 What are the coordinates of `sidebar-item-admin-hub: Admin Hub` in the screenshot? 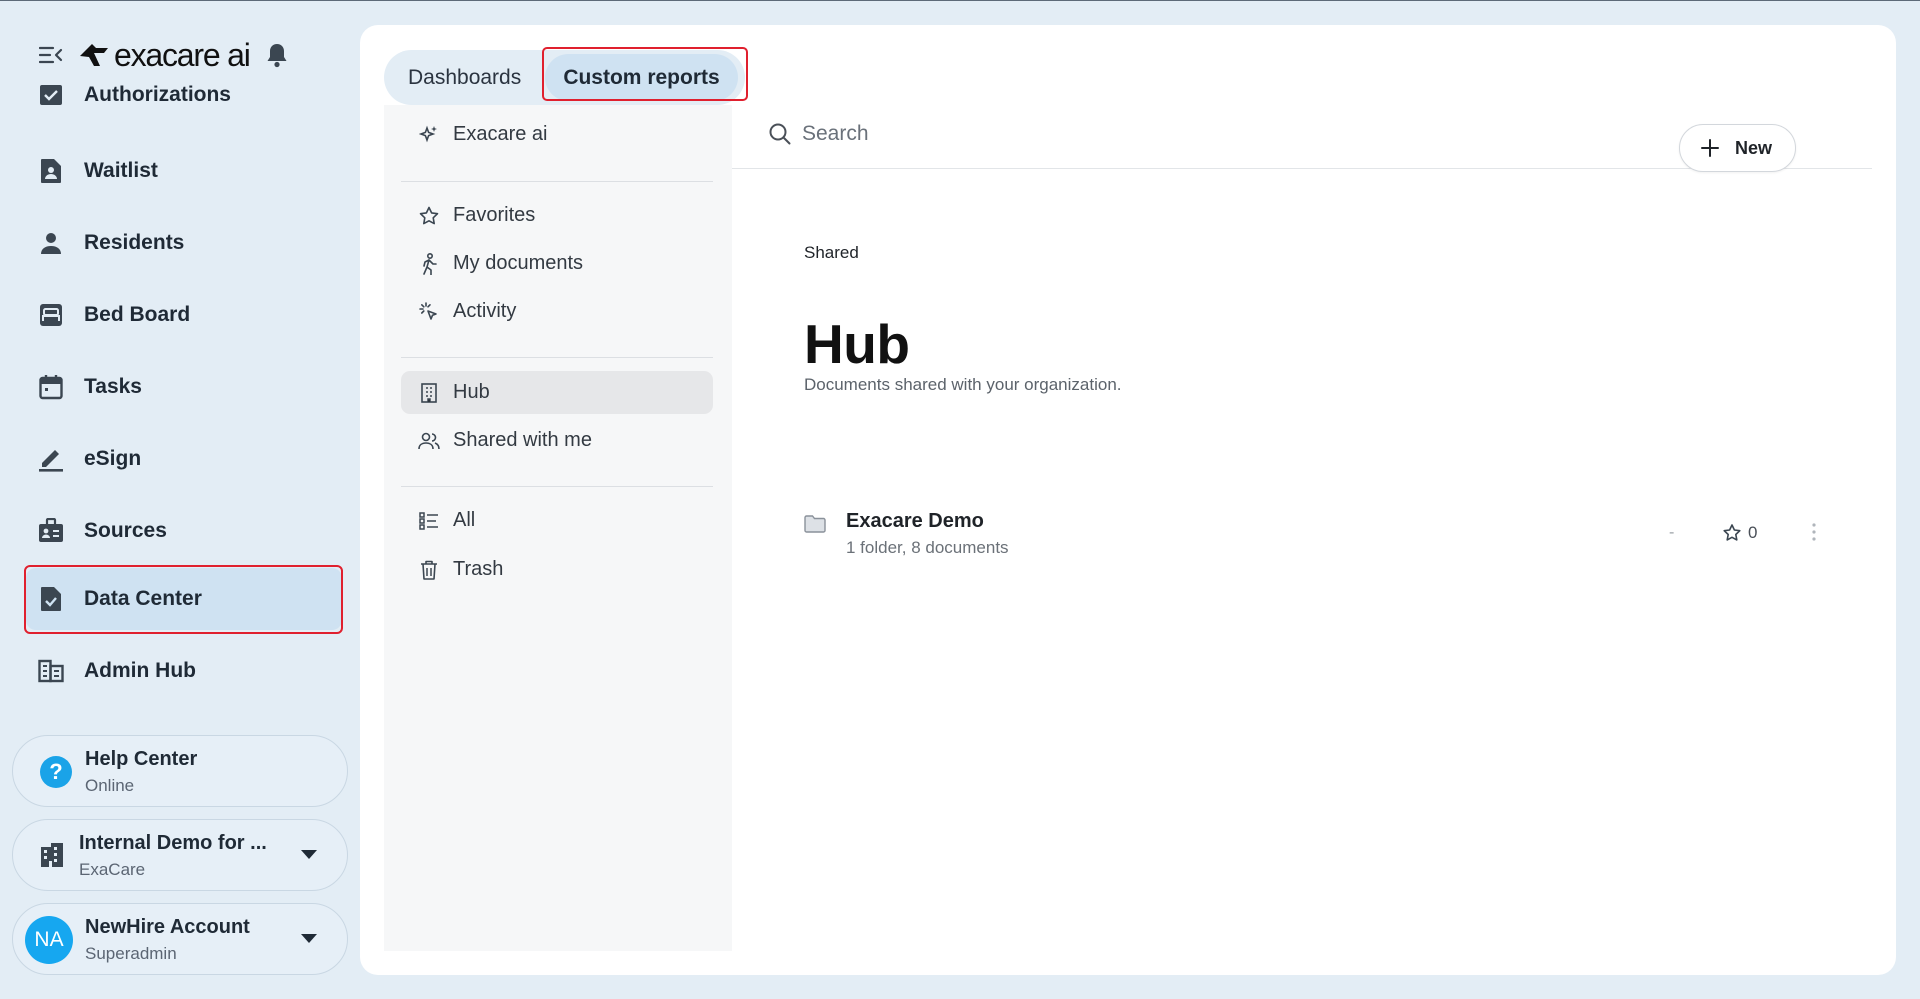 It's located at (184, 671).